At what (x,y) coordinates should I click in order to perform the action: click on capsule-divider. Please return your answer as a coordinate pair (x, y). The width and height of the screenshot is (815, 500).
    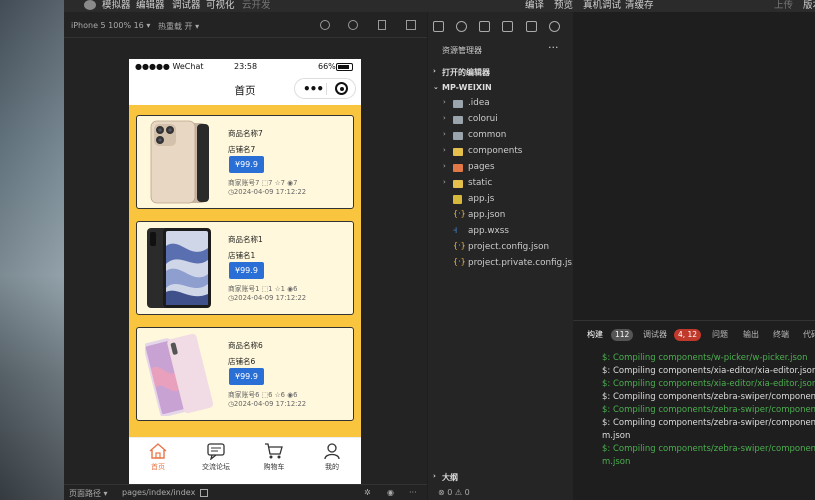
    Looking at the image, I should click on (326, 89).